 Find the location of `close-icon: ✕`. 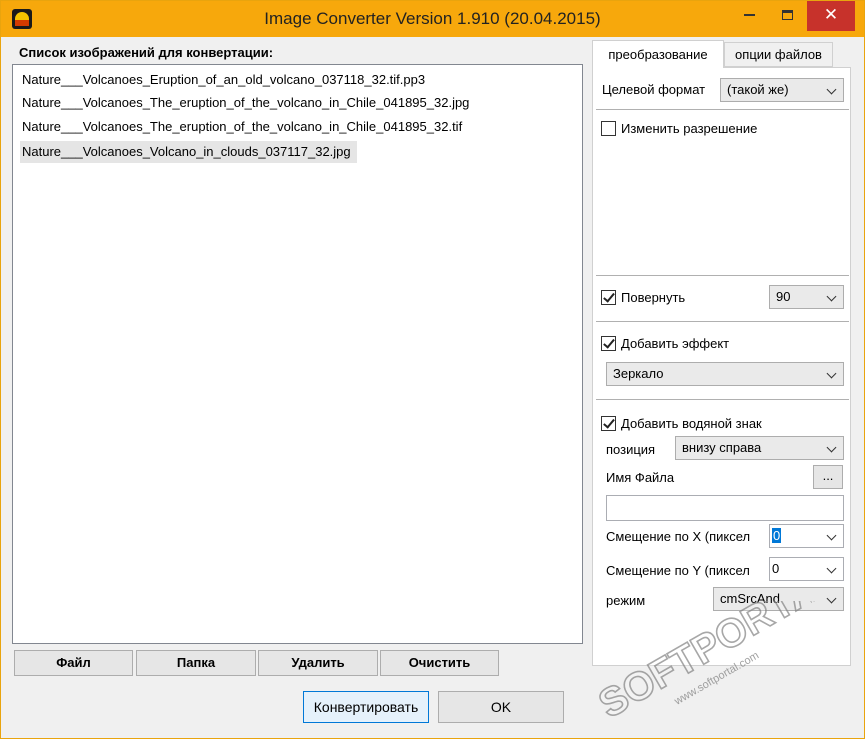

close-icon: ✕ is located at coordinates (831, 14).